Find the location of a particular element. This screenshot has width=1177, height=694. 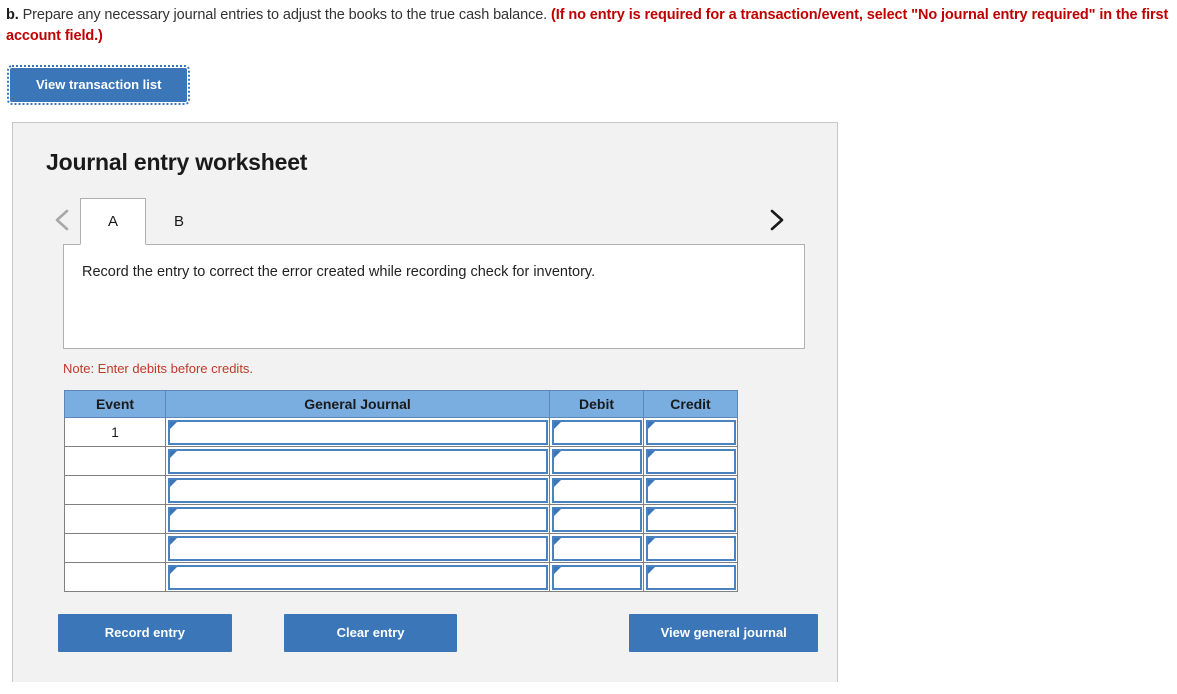

worksheet-tabbar: A B is located at coordinates (425, 221).